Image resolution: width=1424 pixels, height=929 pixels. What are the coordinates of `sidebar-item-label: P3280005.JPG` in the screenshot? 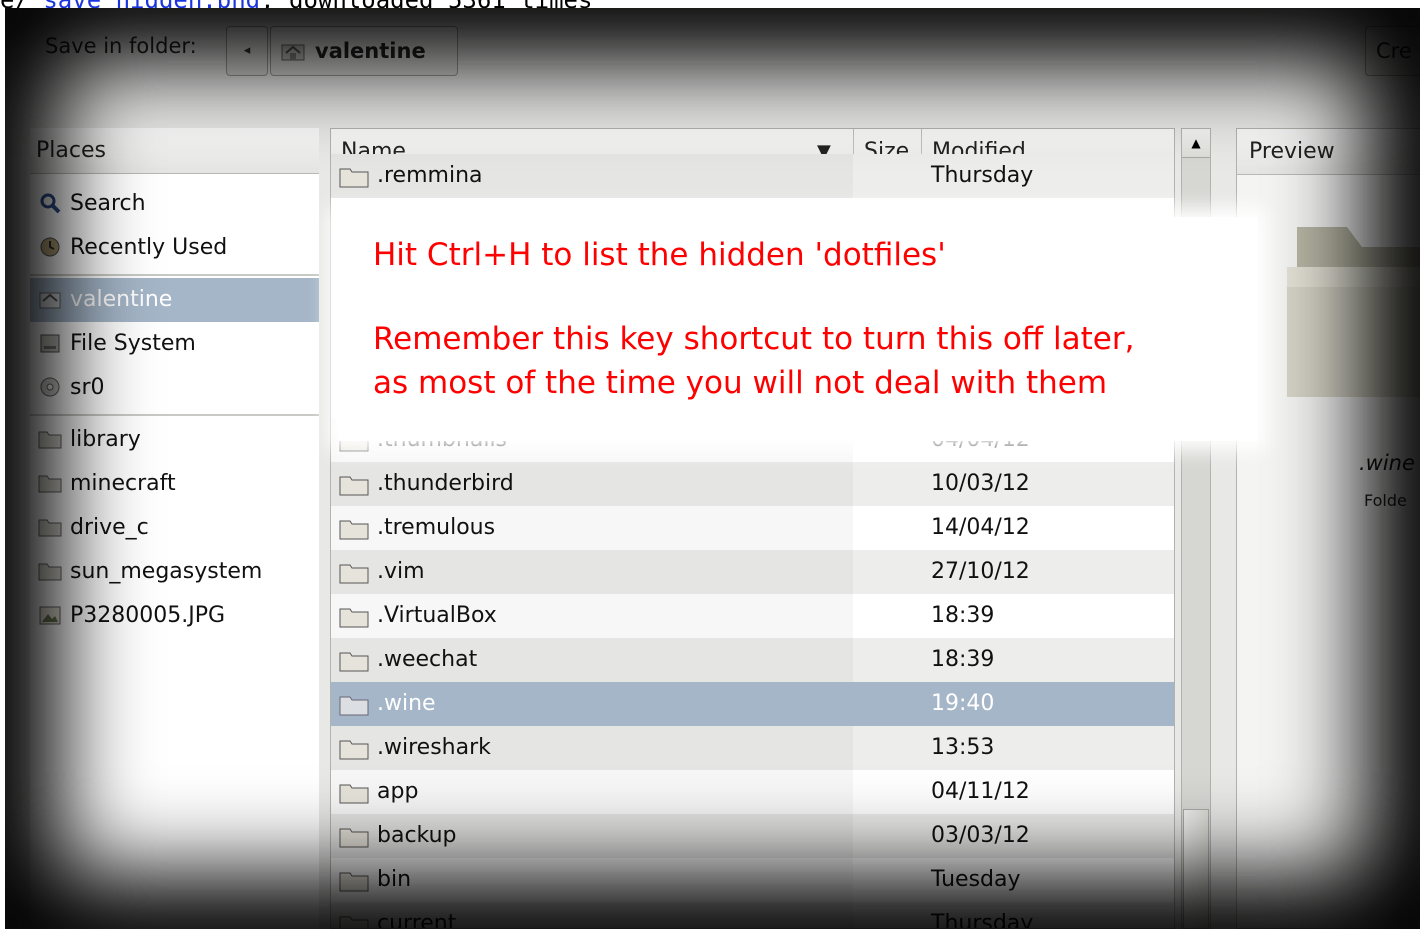 It's located at (148, 615).